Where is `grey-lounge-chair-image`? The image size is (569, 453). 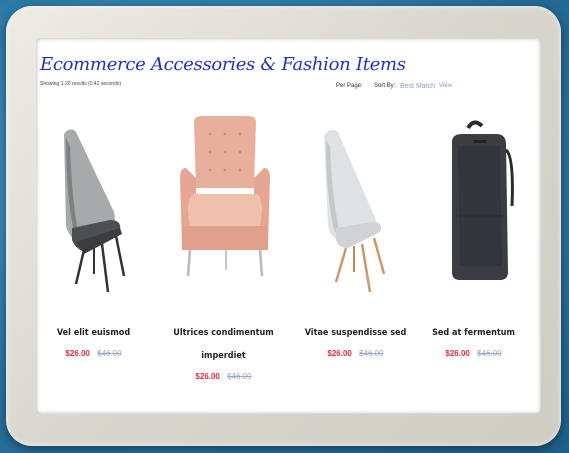 grey-lounge-chair-image is located at coordinates (93, 206).